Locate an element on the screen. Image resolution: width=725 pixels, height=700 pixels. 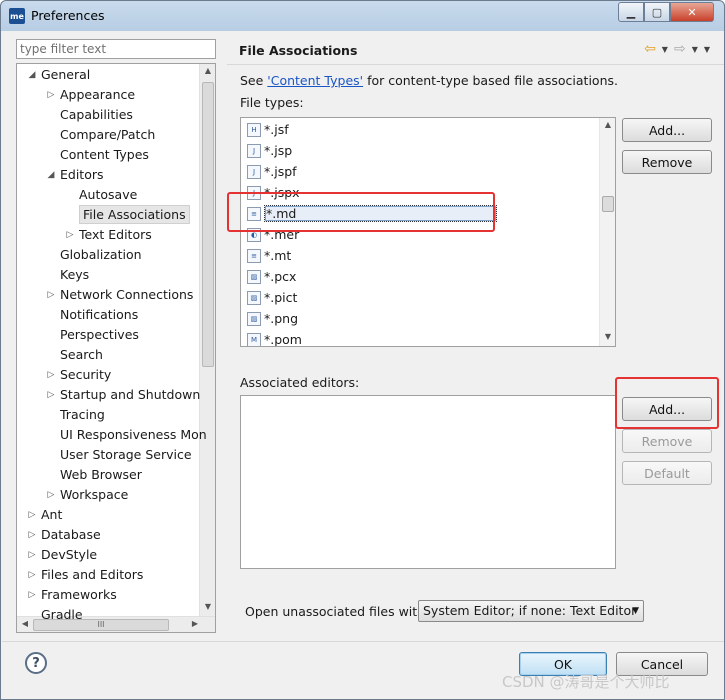
tree-item-label: Autosave is located at coordinates (108, 194).